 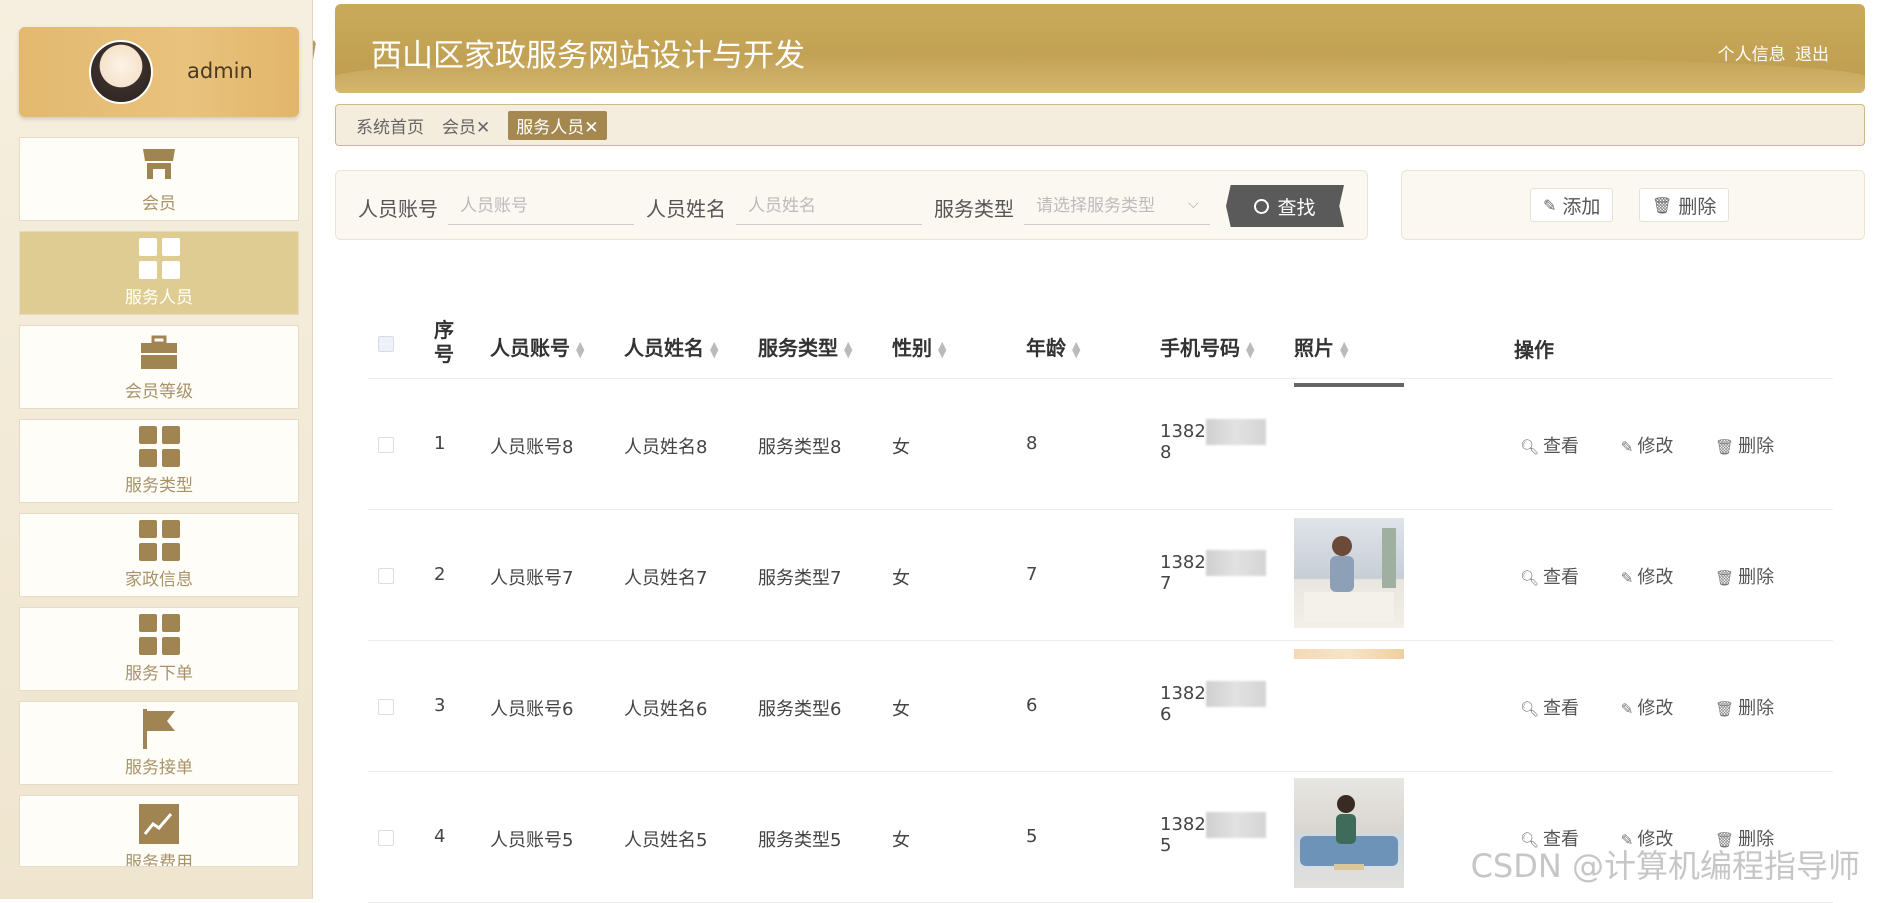 I want to click on sidebar-item-label: 服务人员, so click(x=159, y=297).